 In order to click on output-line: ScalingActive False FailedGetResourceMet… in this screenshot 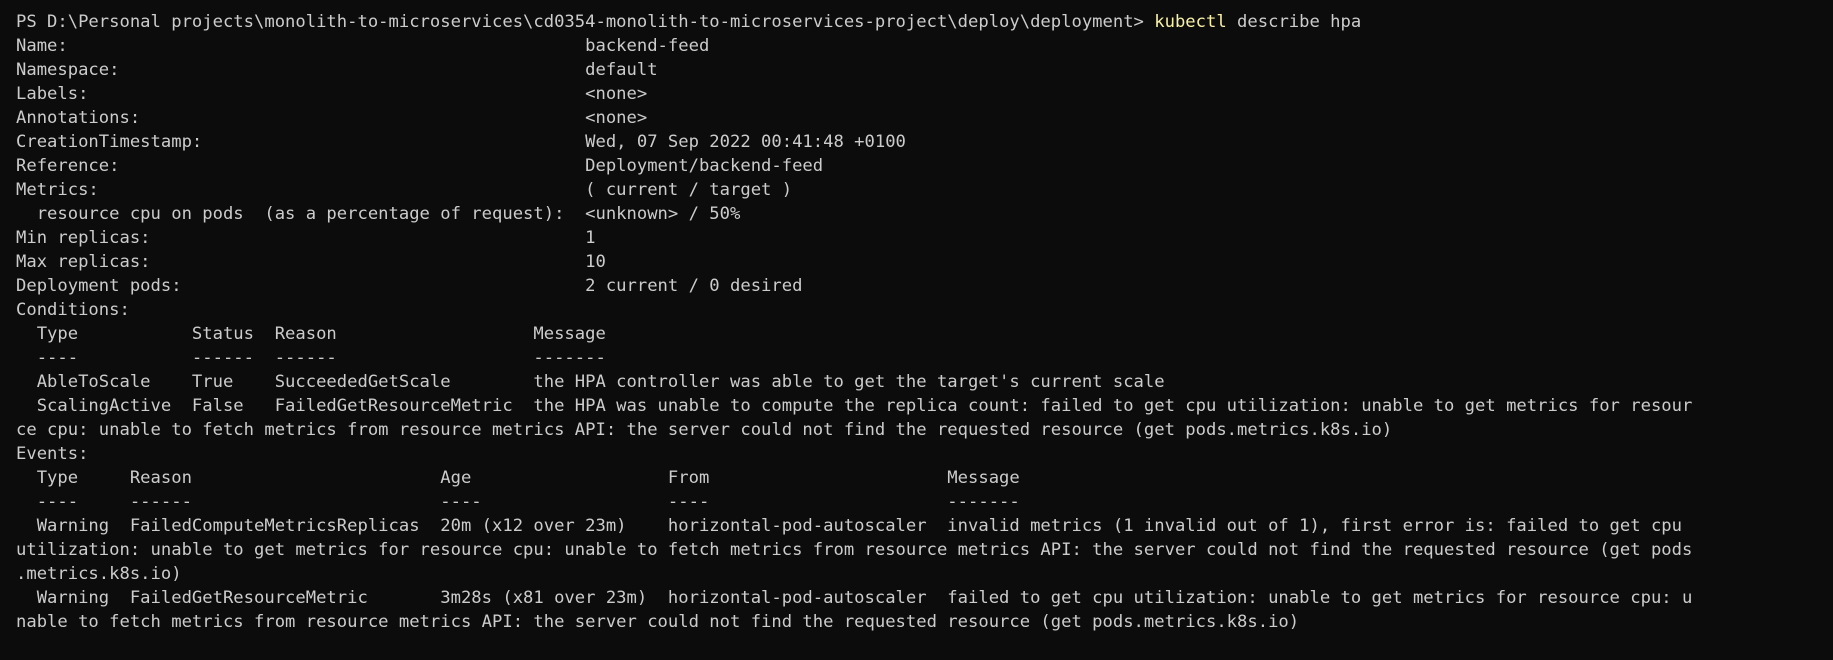, I will do `click(854, 406)`.